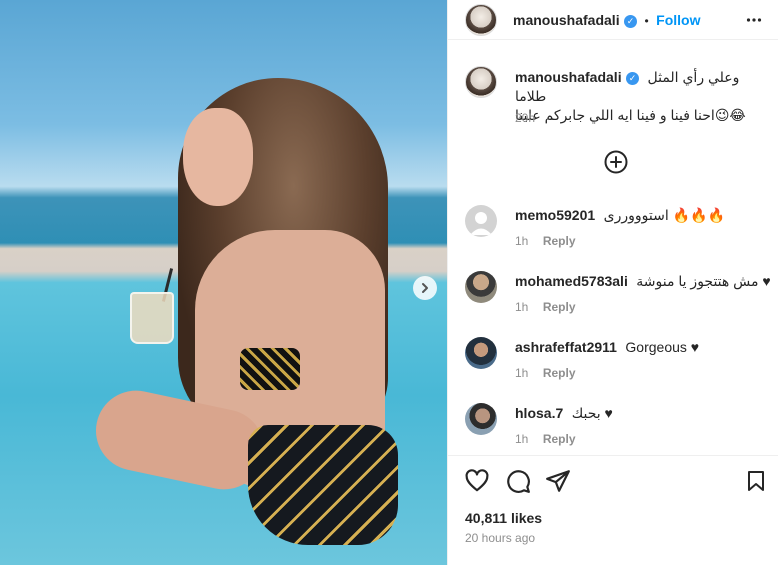 The image size is (778, 565). What do you see at coordinates (323, 485) in the screenshot?
I see `photo-bottom` at bounding box center [323, 485].